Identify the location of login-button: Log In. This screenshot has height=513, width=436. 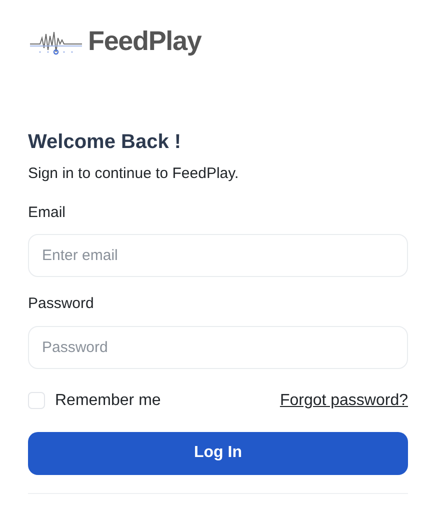
(218, 453).